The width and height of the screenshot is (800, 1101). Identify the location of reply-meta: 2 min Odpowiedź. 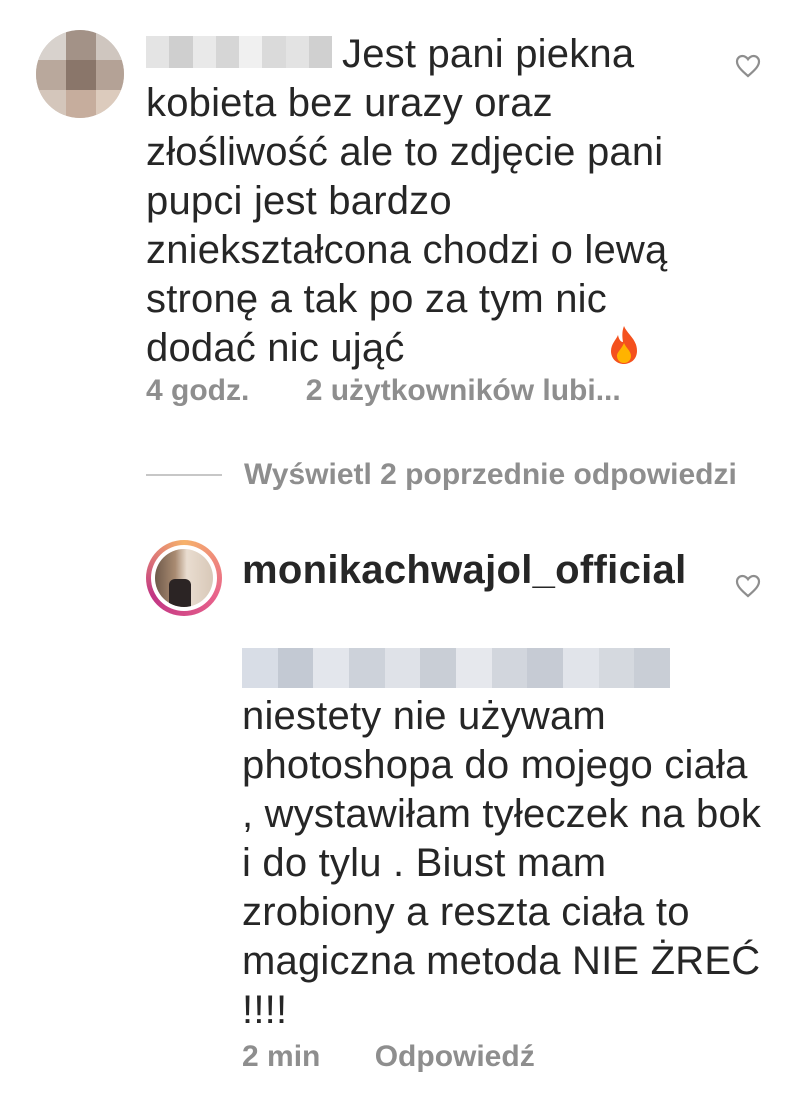
(388, 1057).